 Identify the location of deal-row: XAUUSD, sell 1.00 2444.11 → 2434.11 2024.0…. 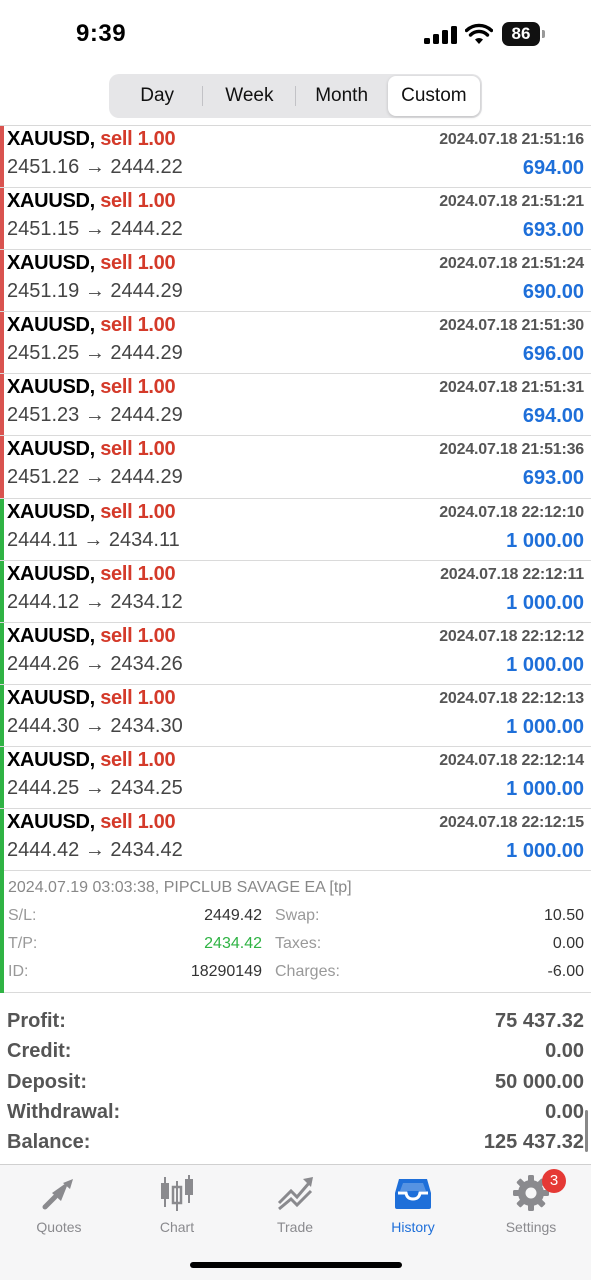
(295, 529).